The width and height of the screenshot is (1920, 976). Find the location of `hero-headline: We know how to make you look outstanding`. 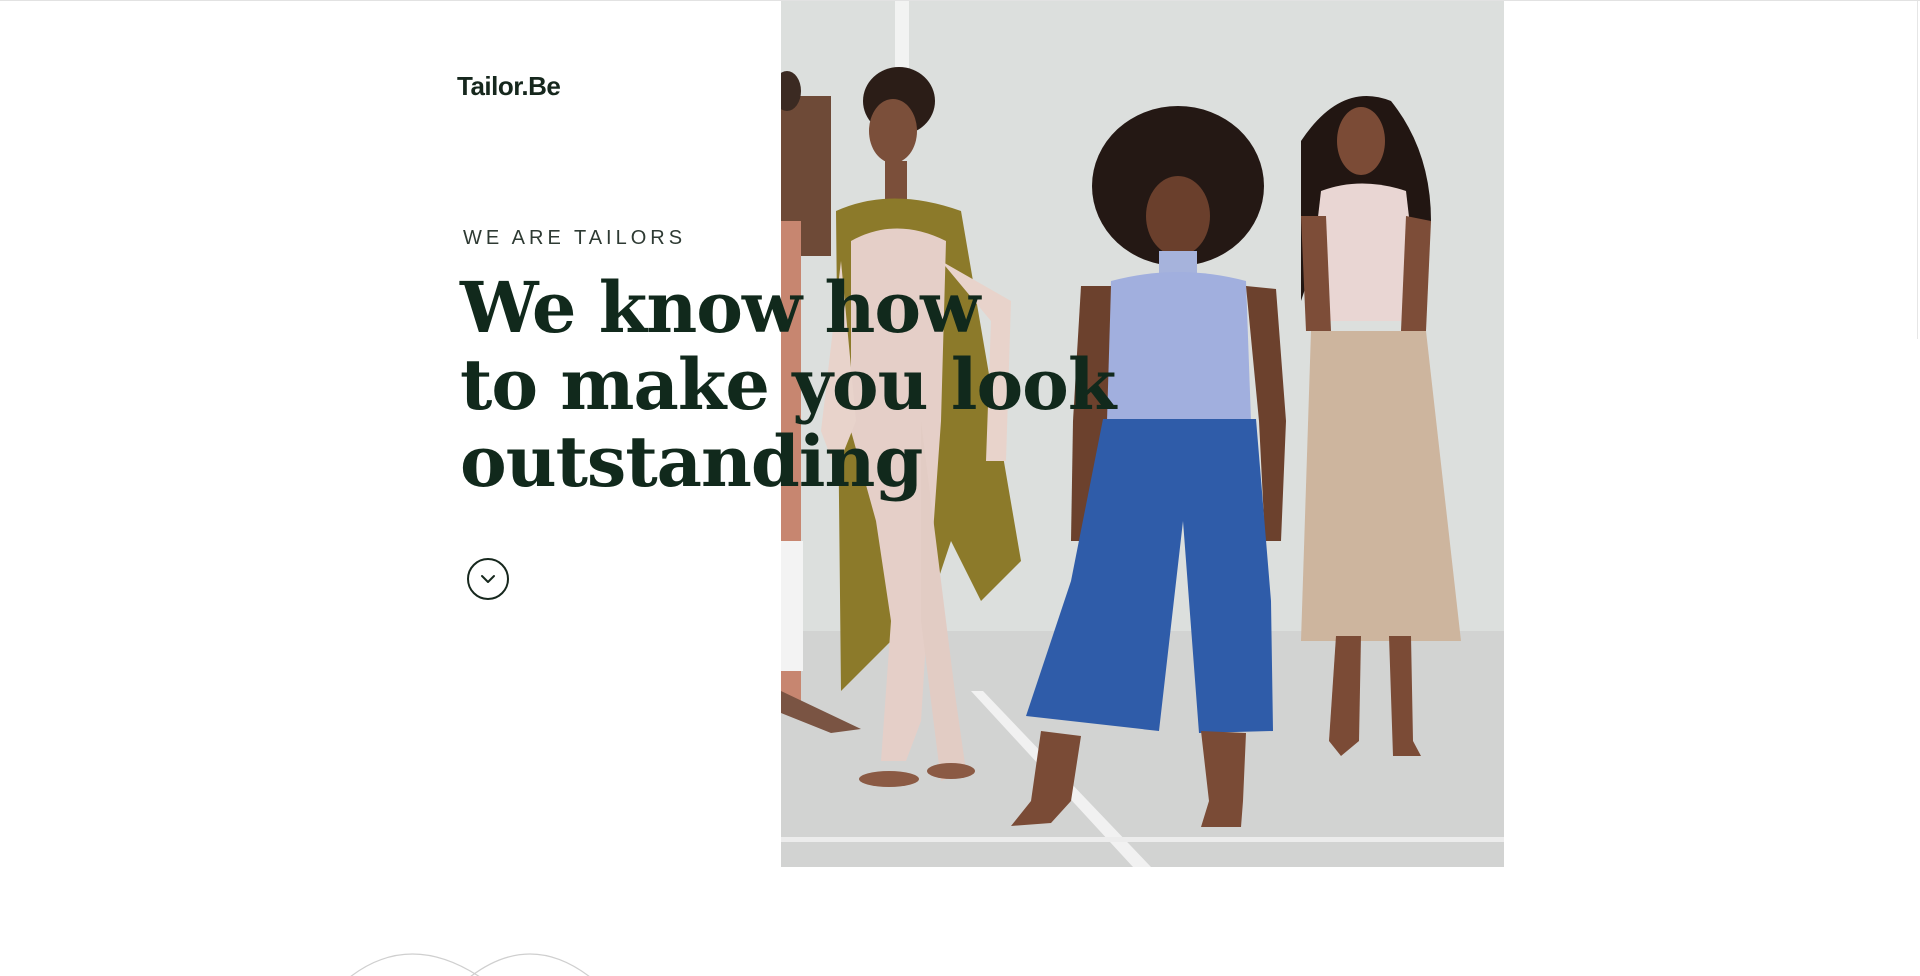

hero-headline: We know how to make you look outstanding is located at coordinates (788, 384).